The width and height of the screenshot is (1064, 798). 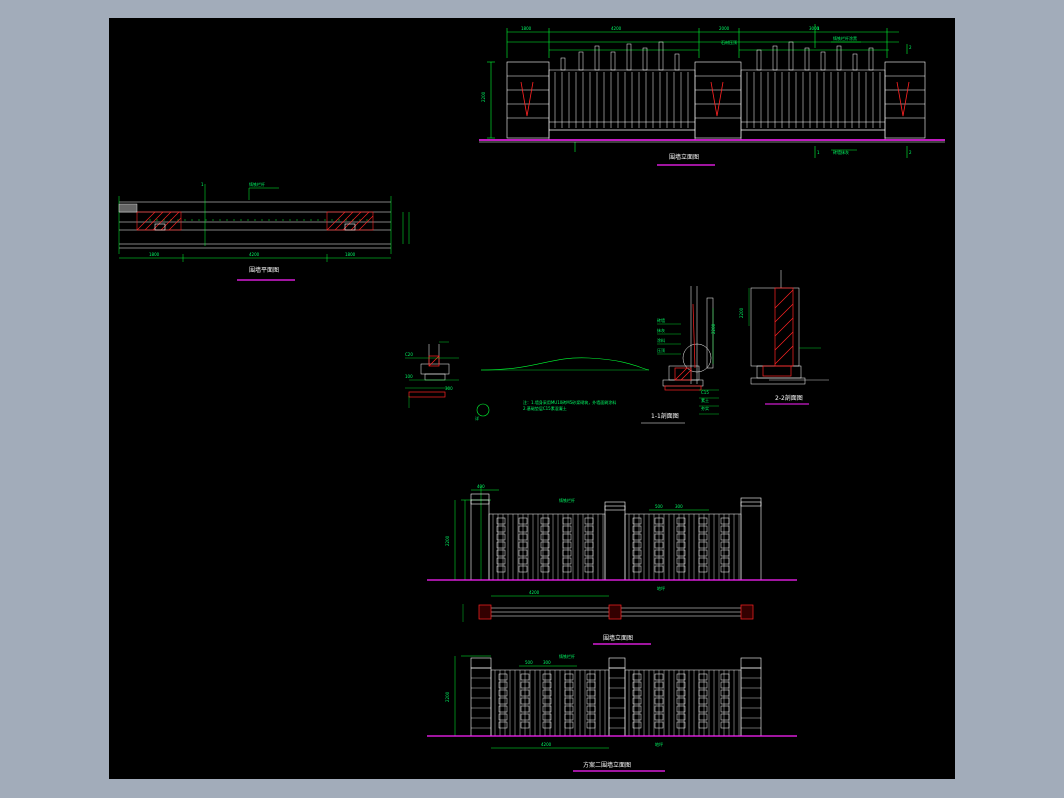 I want to click on svg-text: 100, so click(x=409, y=376).